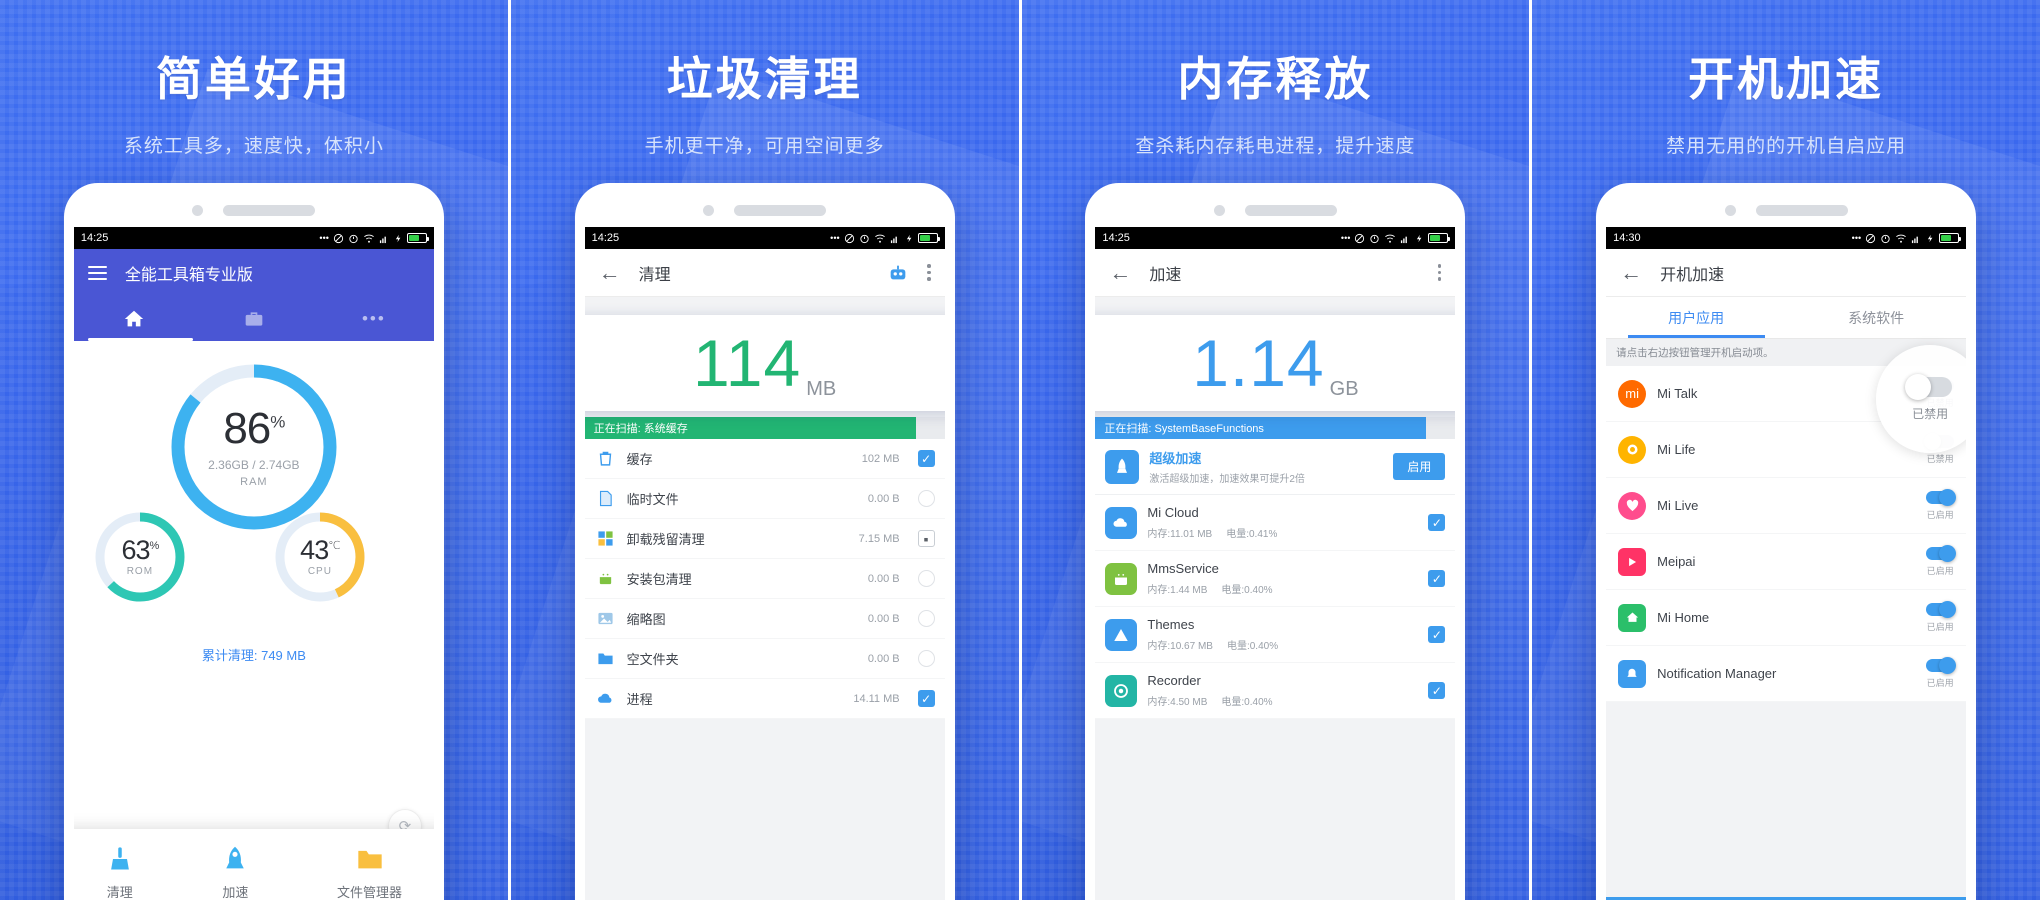  I want to click on gauge-ram: 86% 2.36GB / 2.74GB RAM, so click(254, 447).